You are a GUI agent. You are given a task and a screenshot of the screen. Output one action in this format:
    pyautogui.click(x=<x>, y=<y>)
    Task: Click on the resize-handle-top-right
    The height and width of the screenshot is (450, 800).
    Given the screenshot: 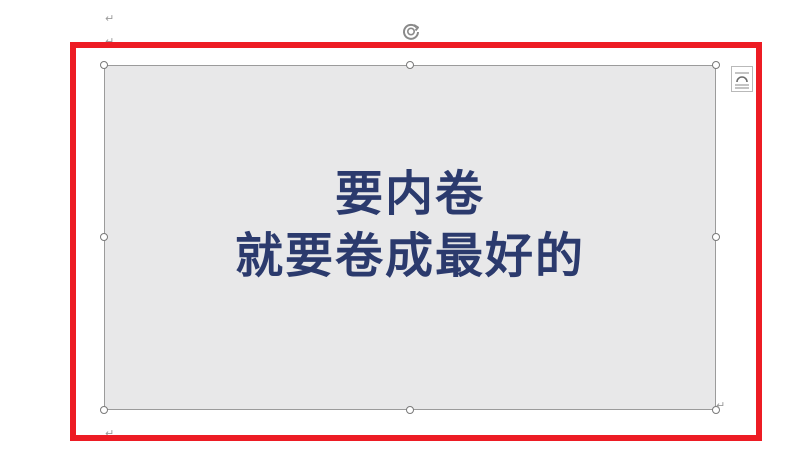 What is the action you would take?
    pyautogui.click(x=716, y=65)
    